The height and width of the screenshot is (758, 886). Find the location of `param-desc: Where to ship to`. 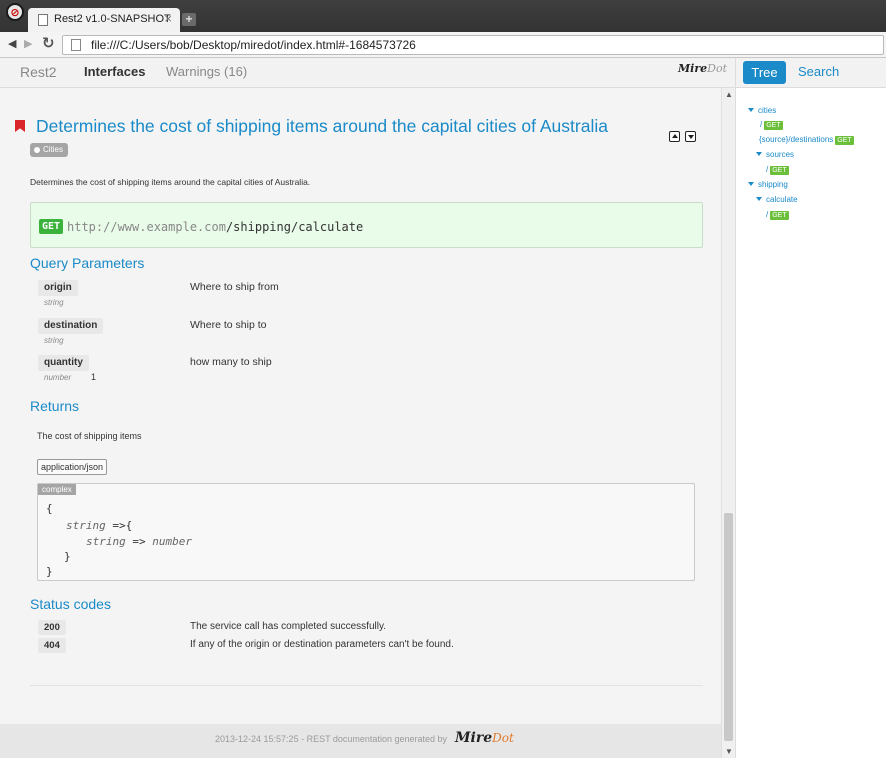

param-desc: Where to ship to is located at coordinates (228, 325).